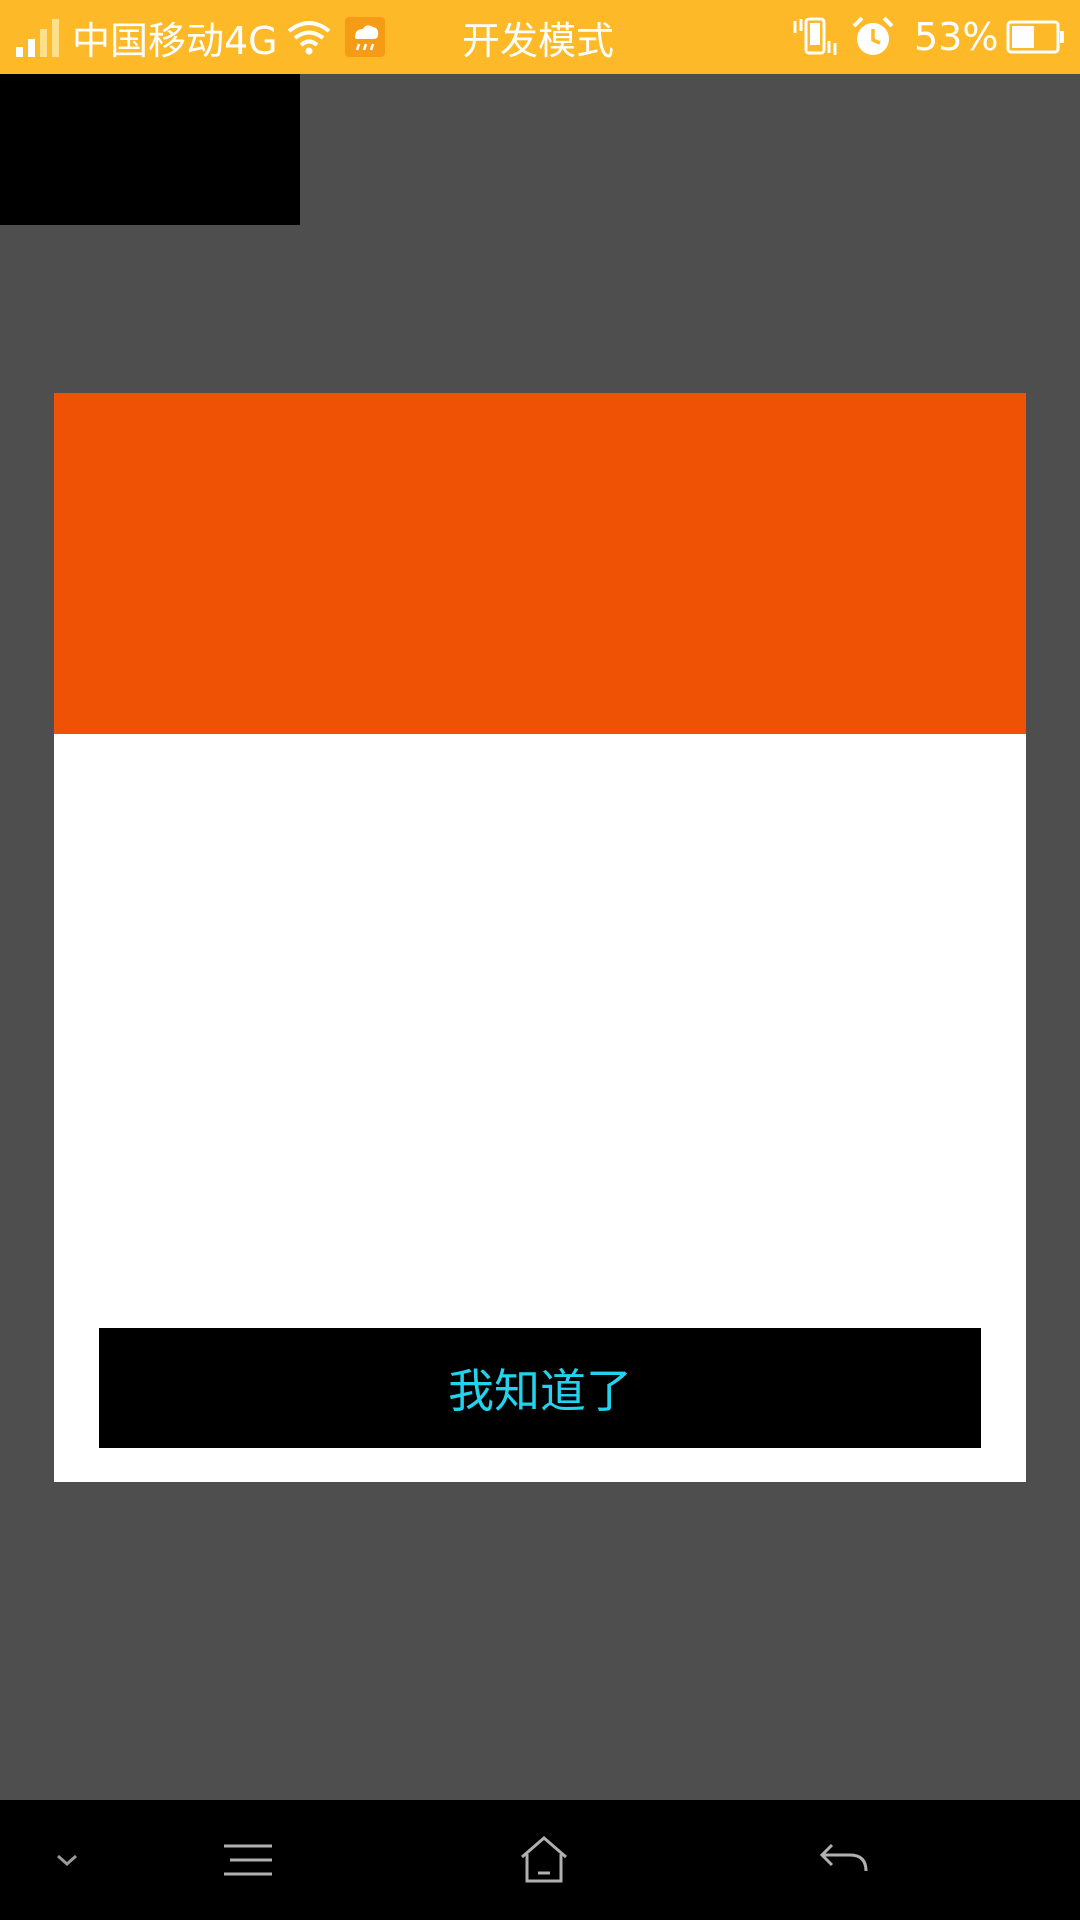 This screenshot has width=1080, height=1920. I want to click on weather-rain-icon, so click(365, 37).